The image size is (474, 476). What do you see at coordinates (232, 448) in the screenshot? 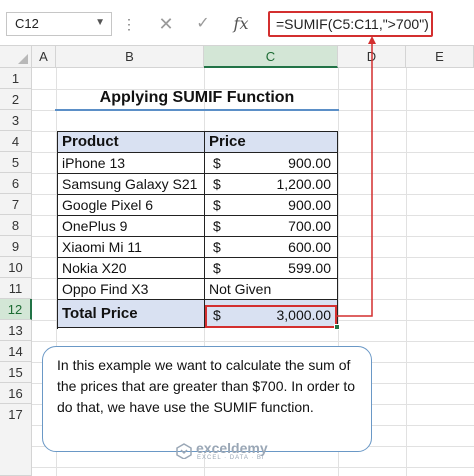
I see `watermark-brand: exceldemy` at bounding box center [232, 448].